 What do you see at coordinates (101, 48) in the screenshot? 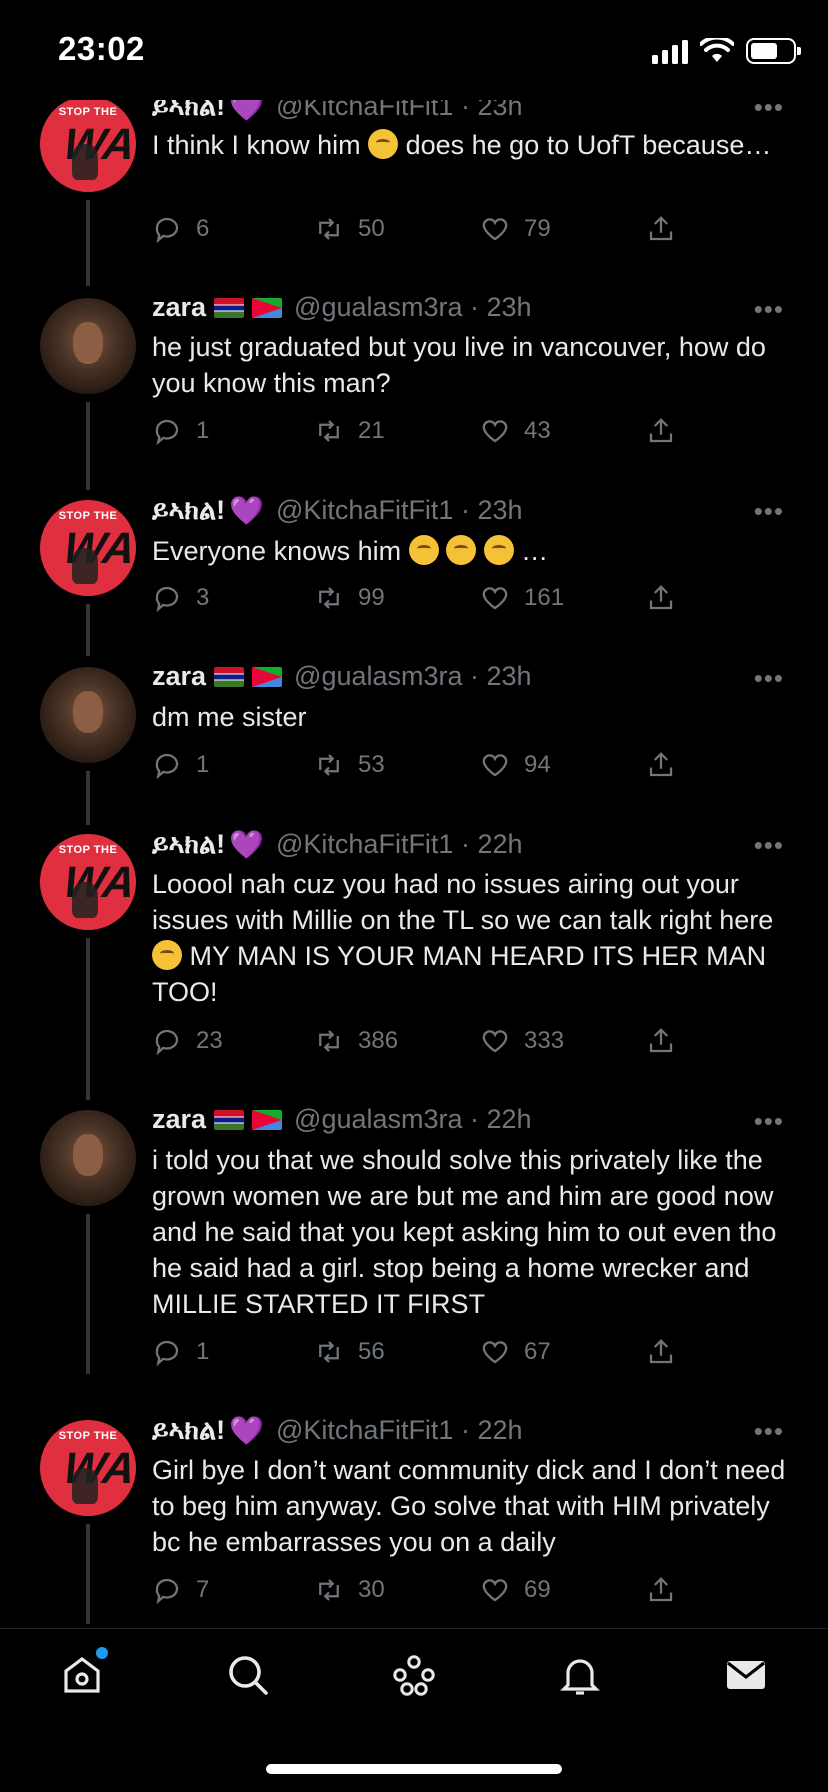
I see `status-time: 23:02` at bounding box center [101, 48].